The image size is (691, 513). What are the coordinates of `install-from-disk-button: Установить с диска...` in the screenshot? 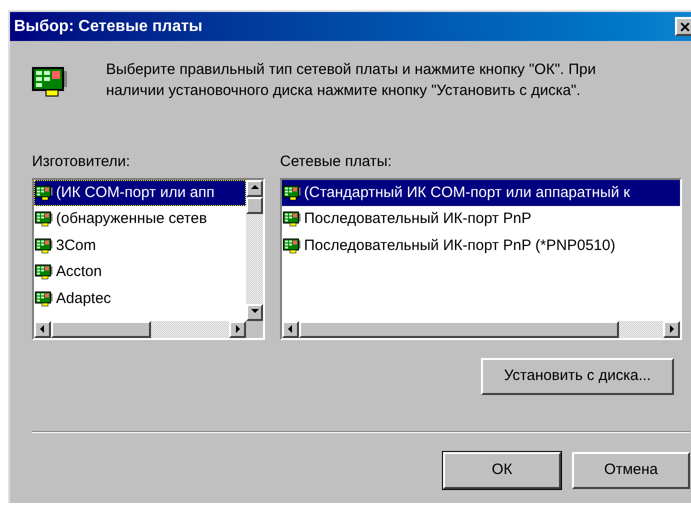 It's located at (577, 376).